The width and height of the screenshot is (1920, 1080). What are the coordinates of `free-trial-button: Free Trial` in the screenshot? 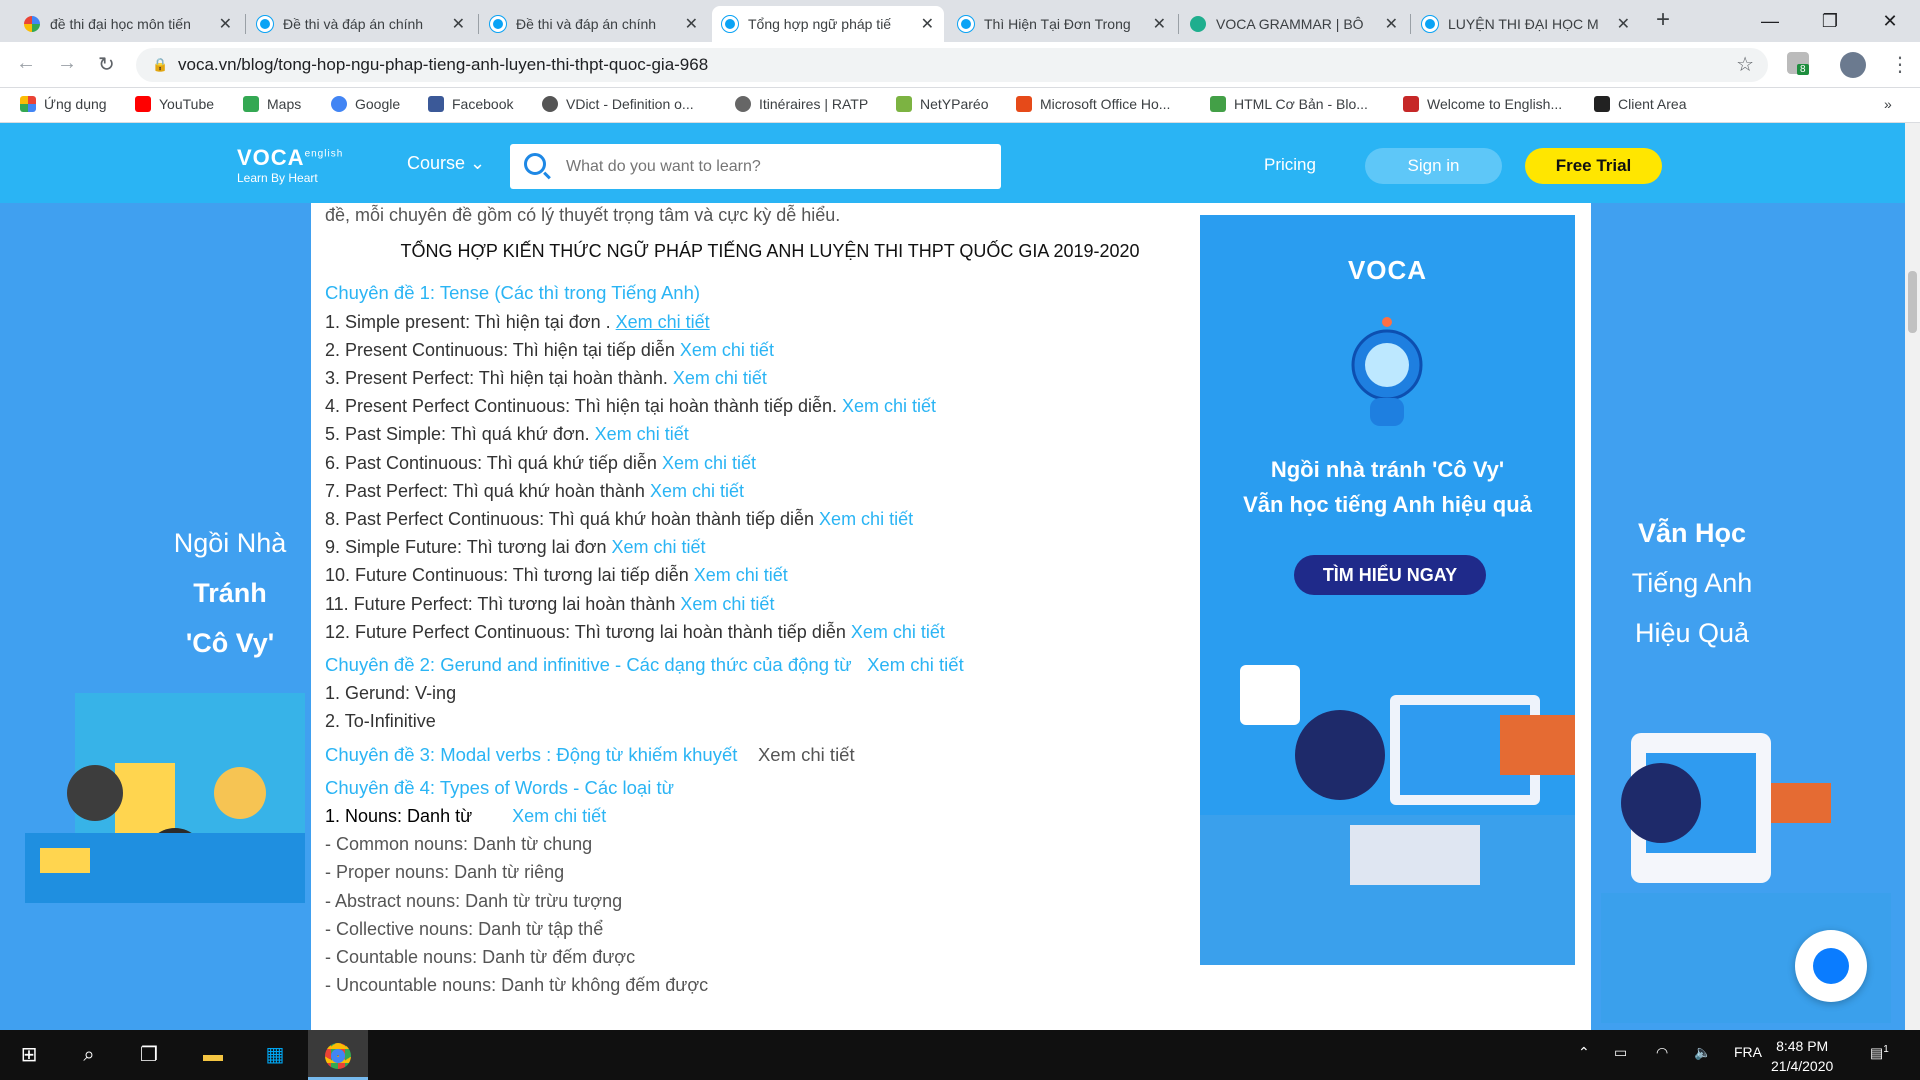 It's located at (1593, 166).